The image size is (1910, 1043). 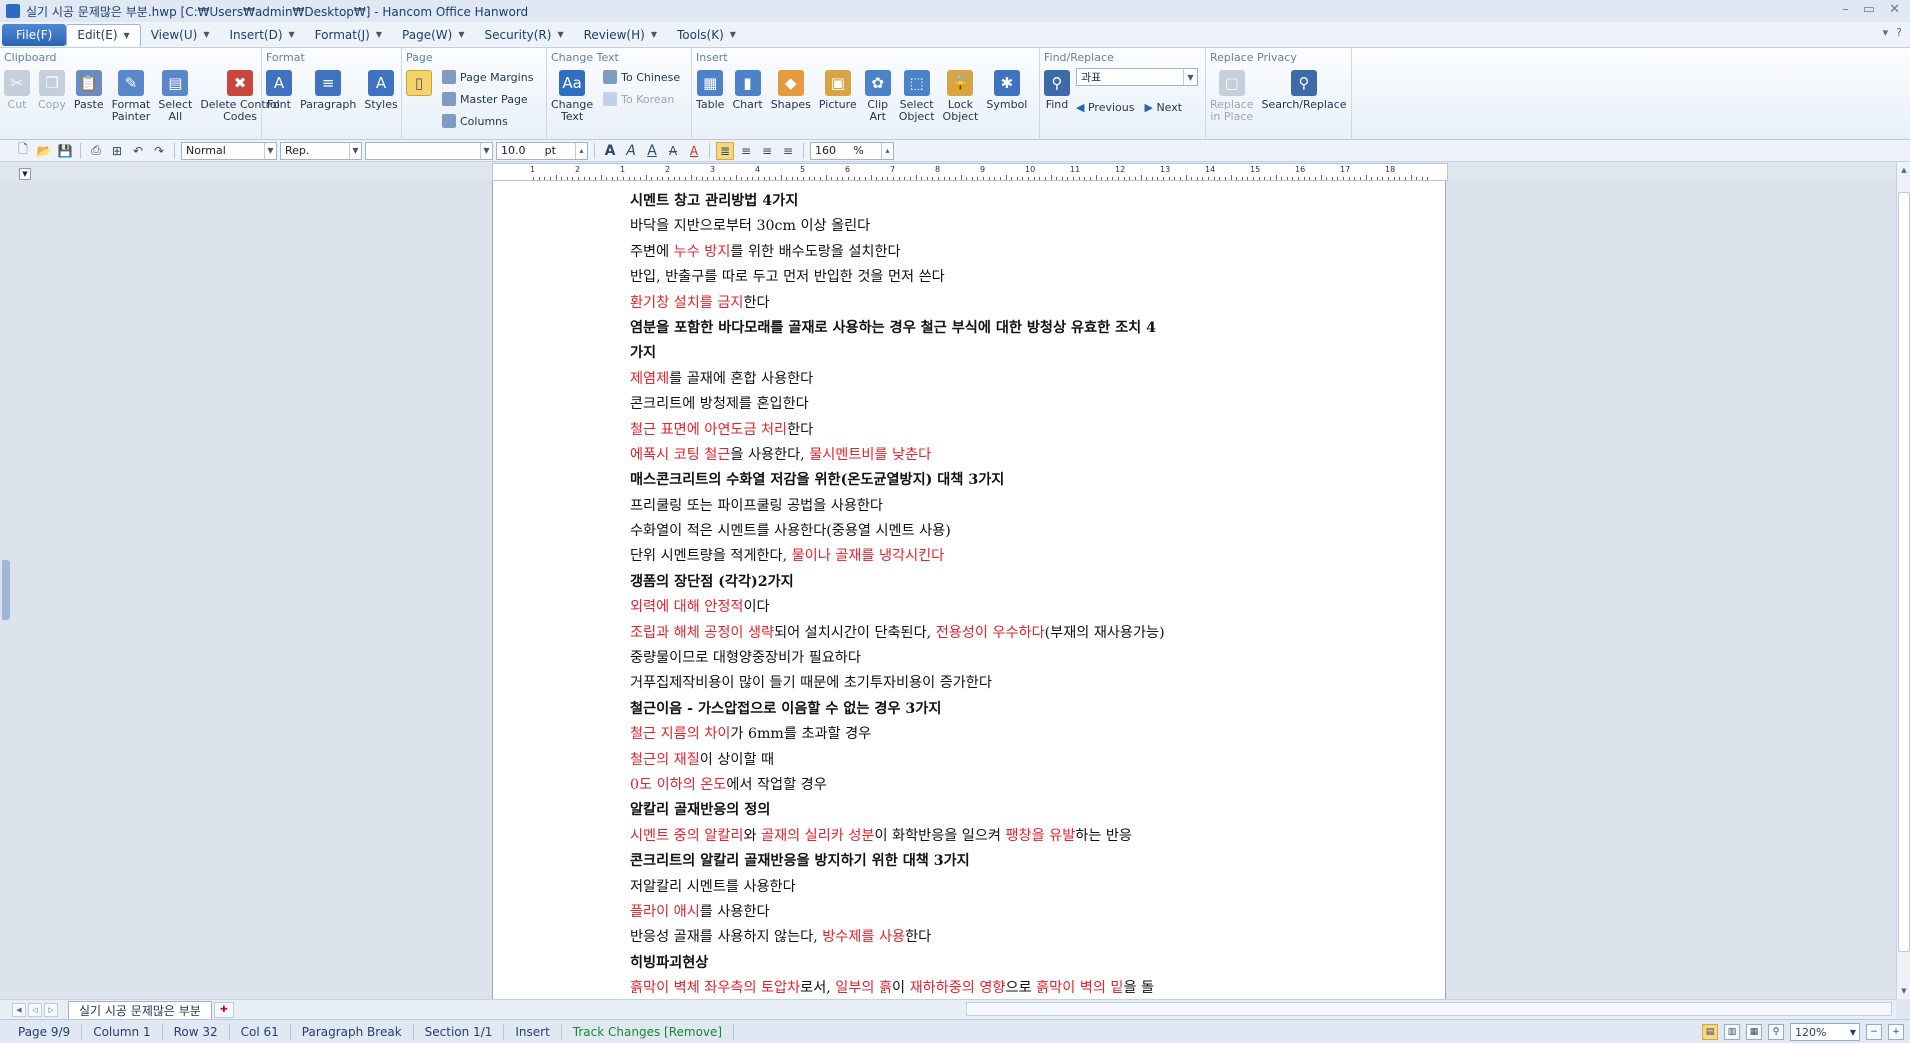 I want to click on horizontal-scrollbar, so click(x=1429, y=1009).